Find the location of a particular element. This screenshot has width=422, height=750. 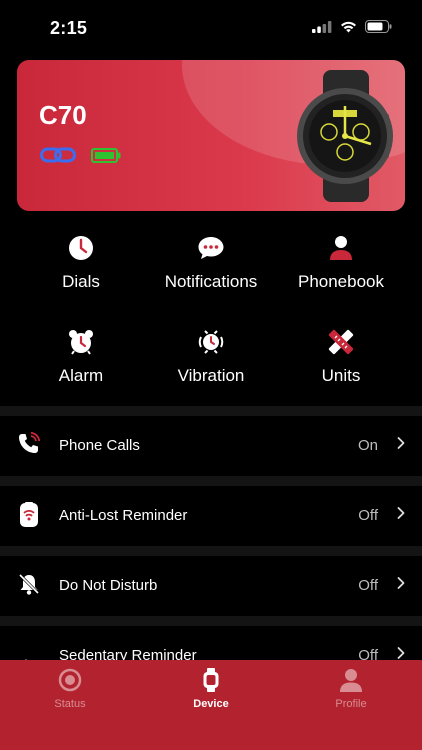

setting-value: On is located at coordinates (367, 445).